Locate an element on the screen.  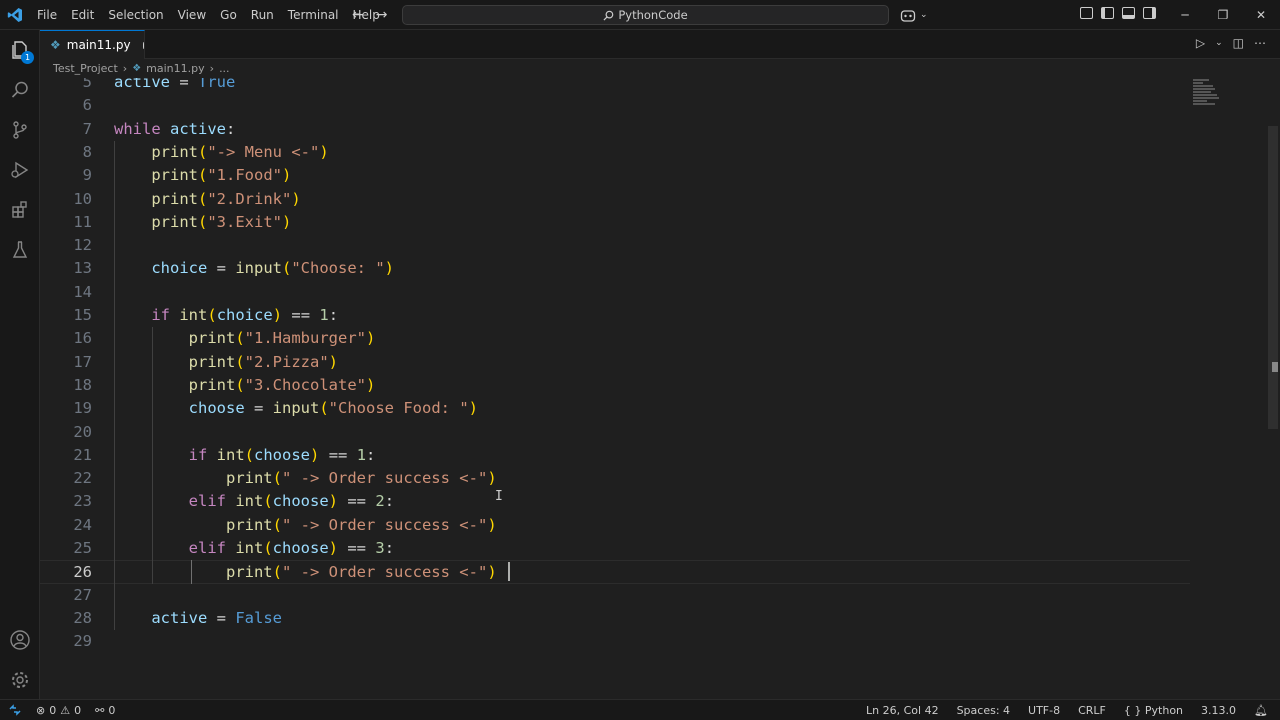
run-python-file-icon: ▷ is located at coordinates (1200, 43).